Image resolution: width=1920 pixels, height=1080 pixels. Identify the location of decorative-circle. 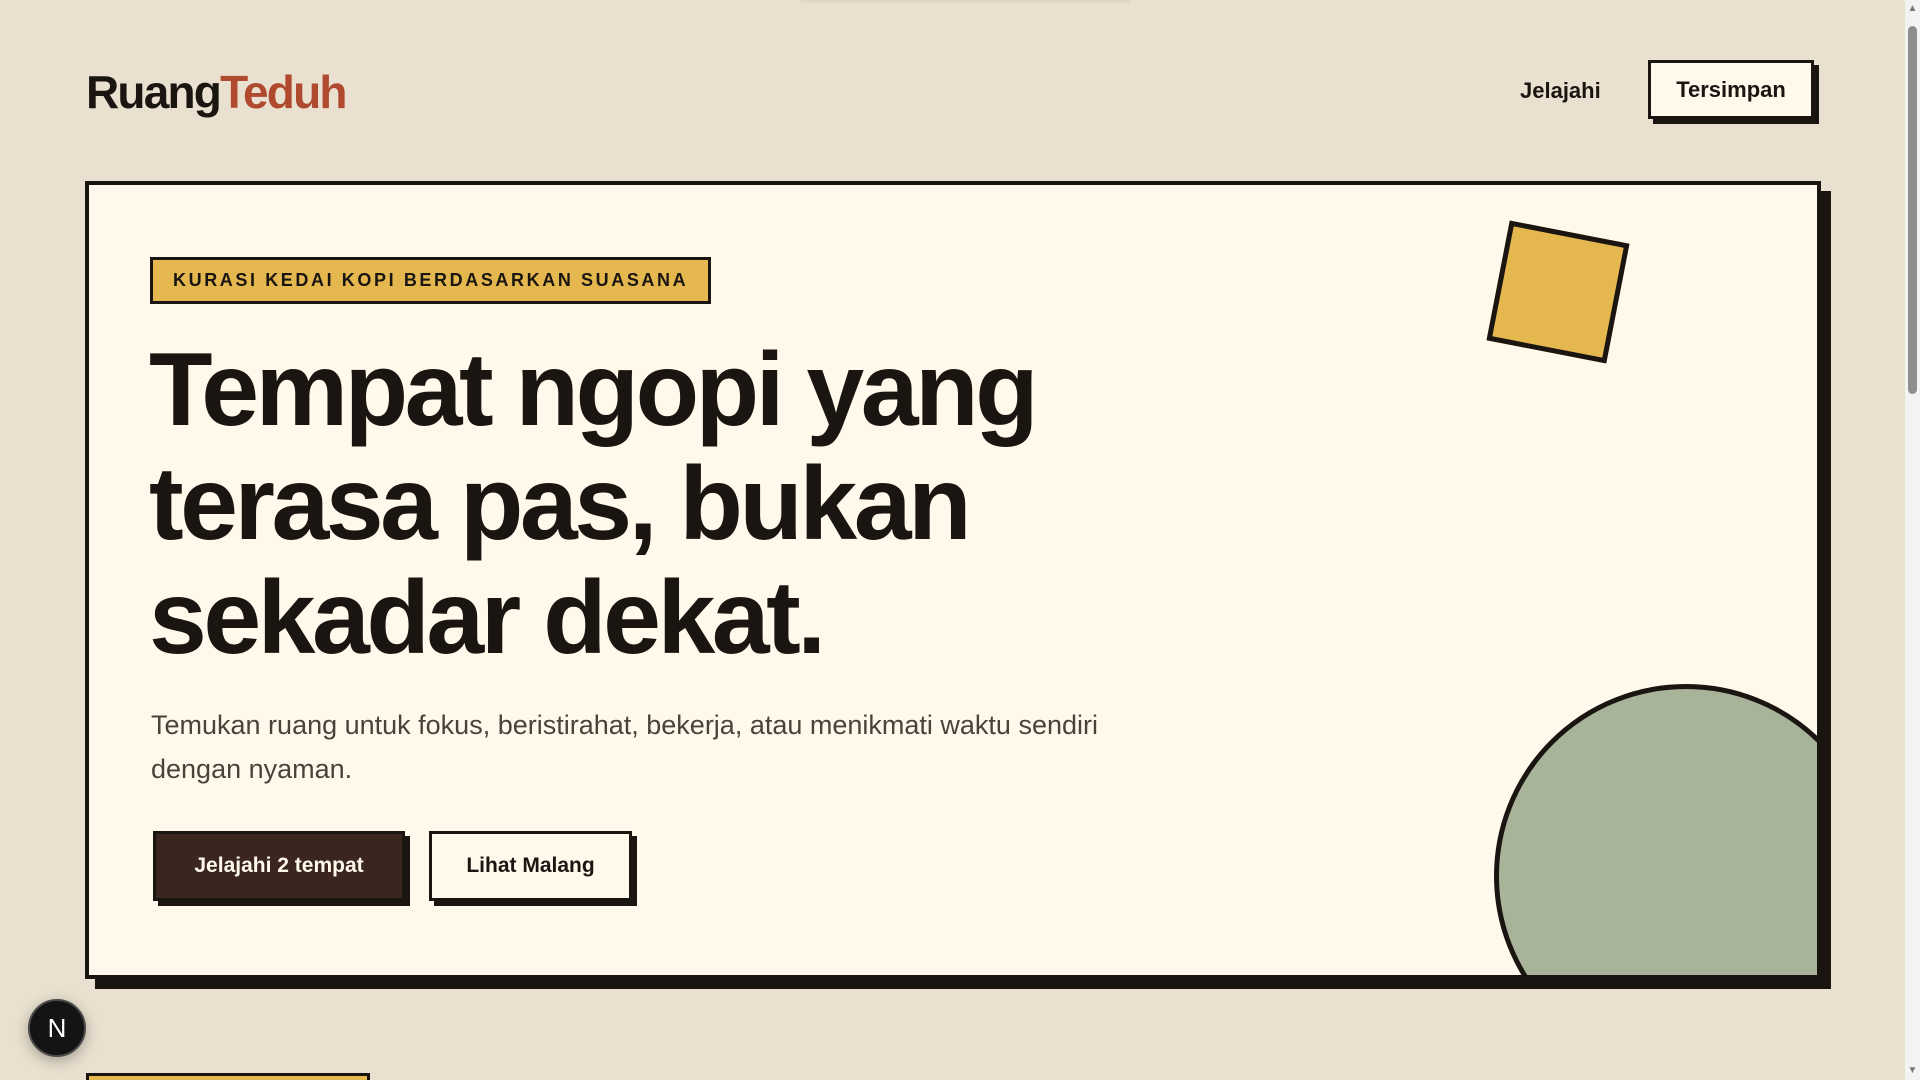
(1655, 829).